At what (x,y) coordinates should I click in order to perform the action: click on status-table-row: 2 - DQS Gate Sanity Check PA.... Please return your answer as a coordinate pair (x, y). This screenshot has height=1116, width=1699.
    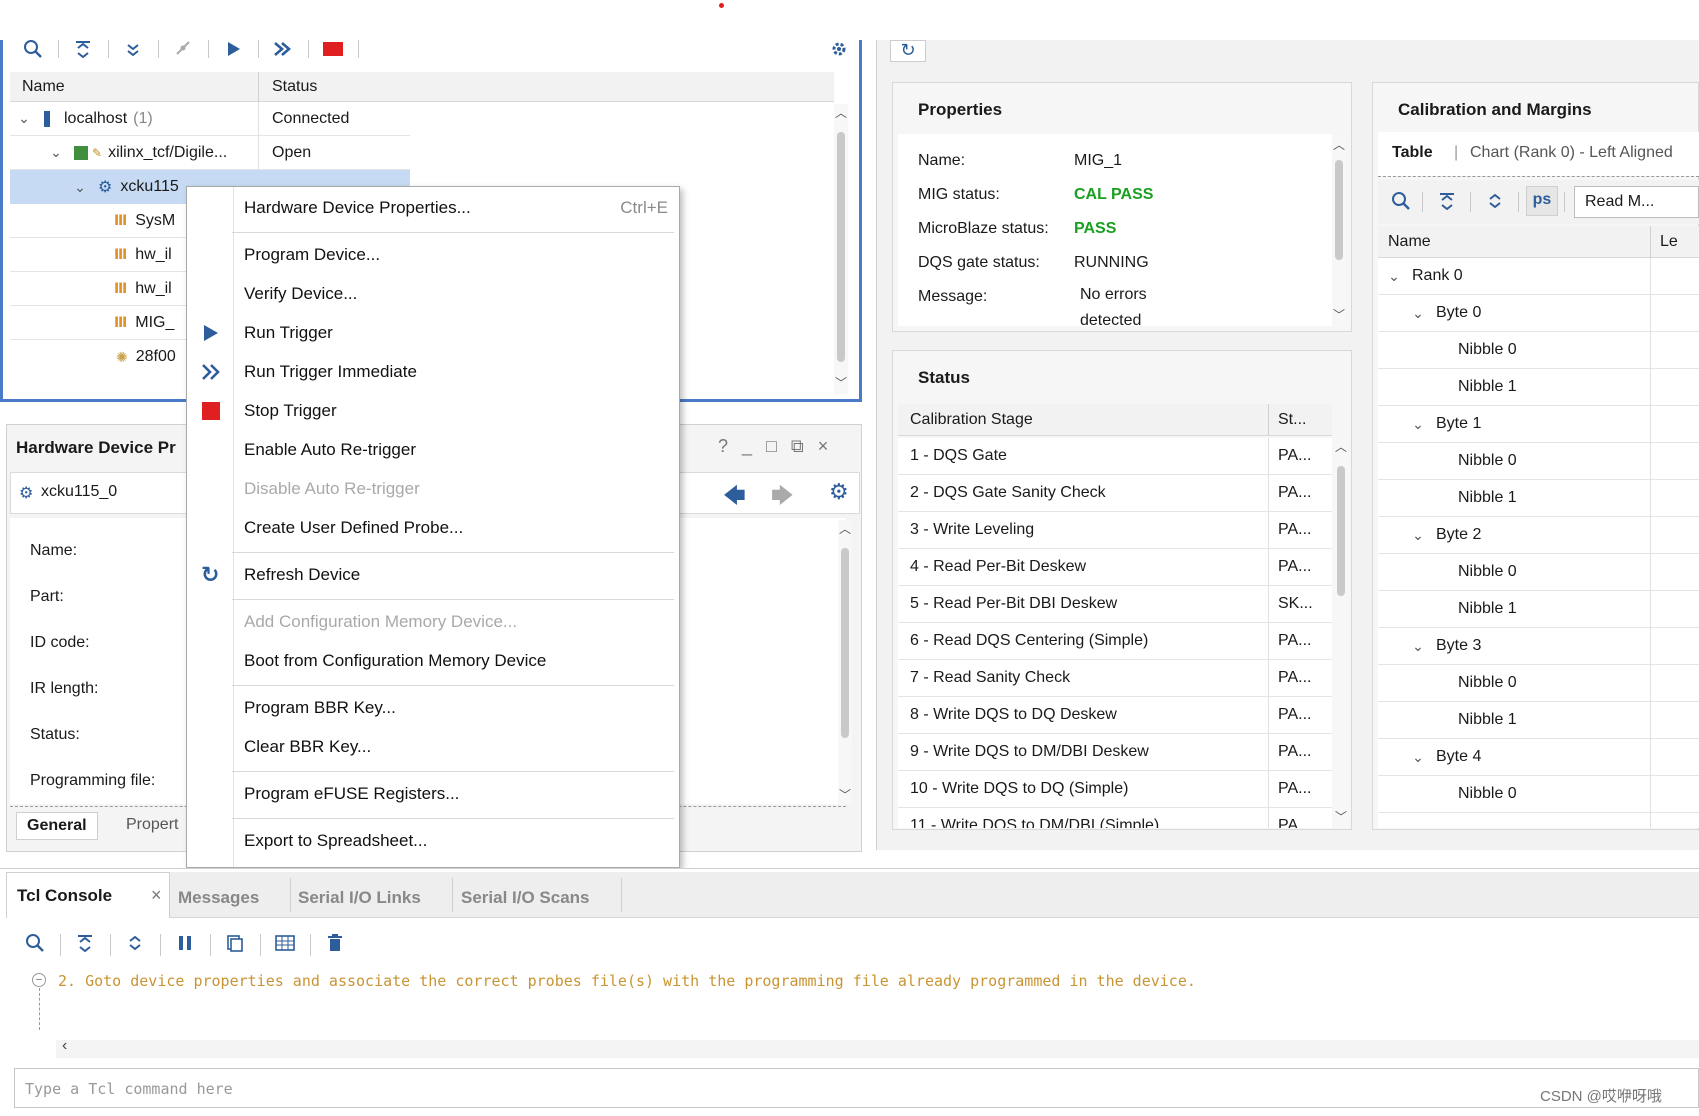
    Looking at the image, I should click on (1115, 493).